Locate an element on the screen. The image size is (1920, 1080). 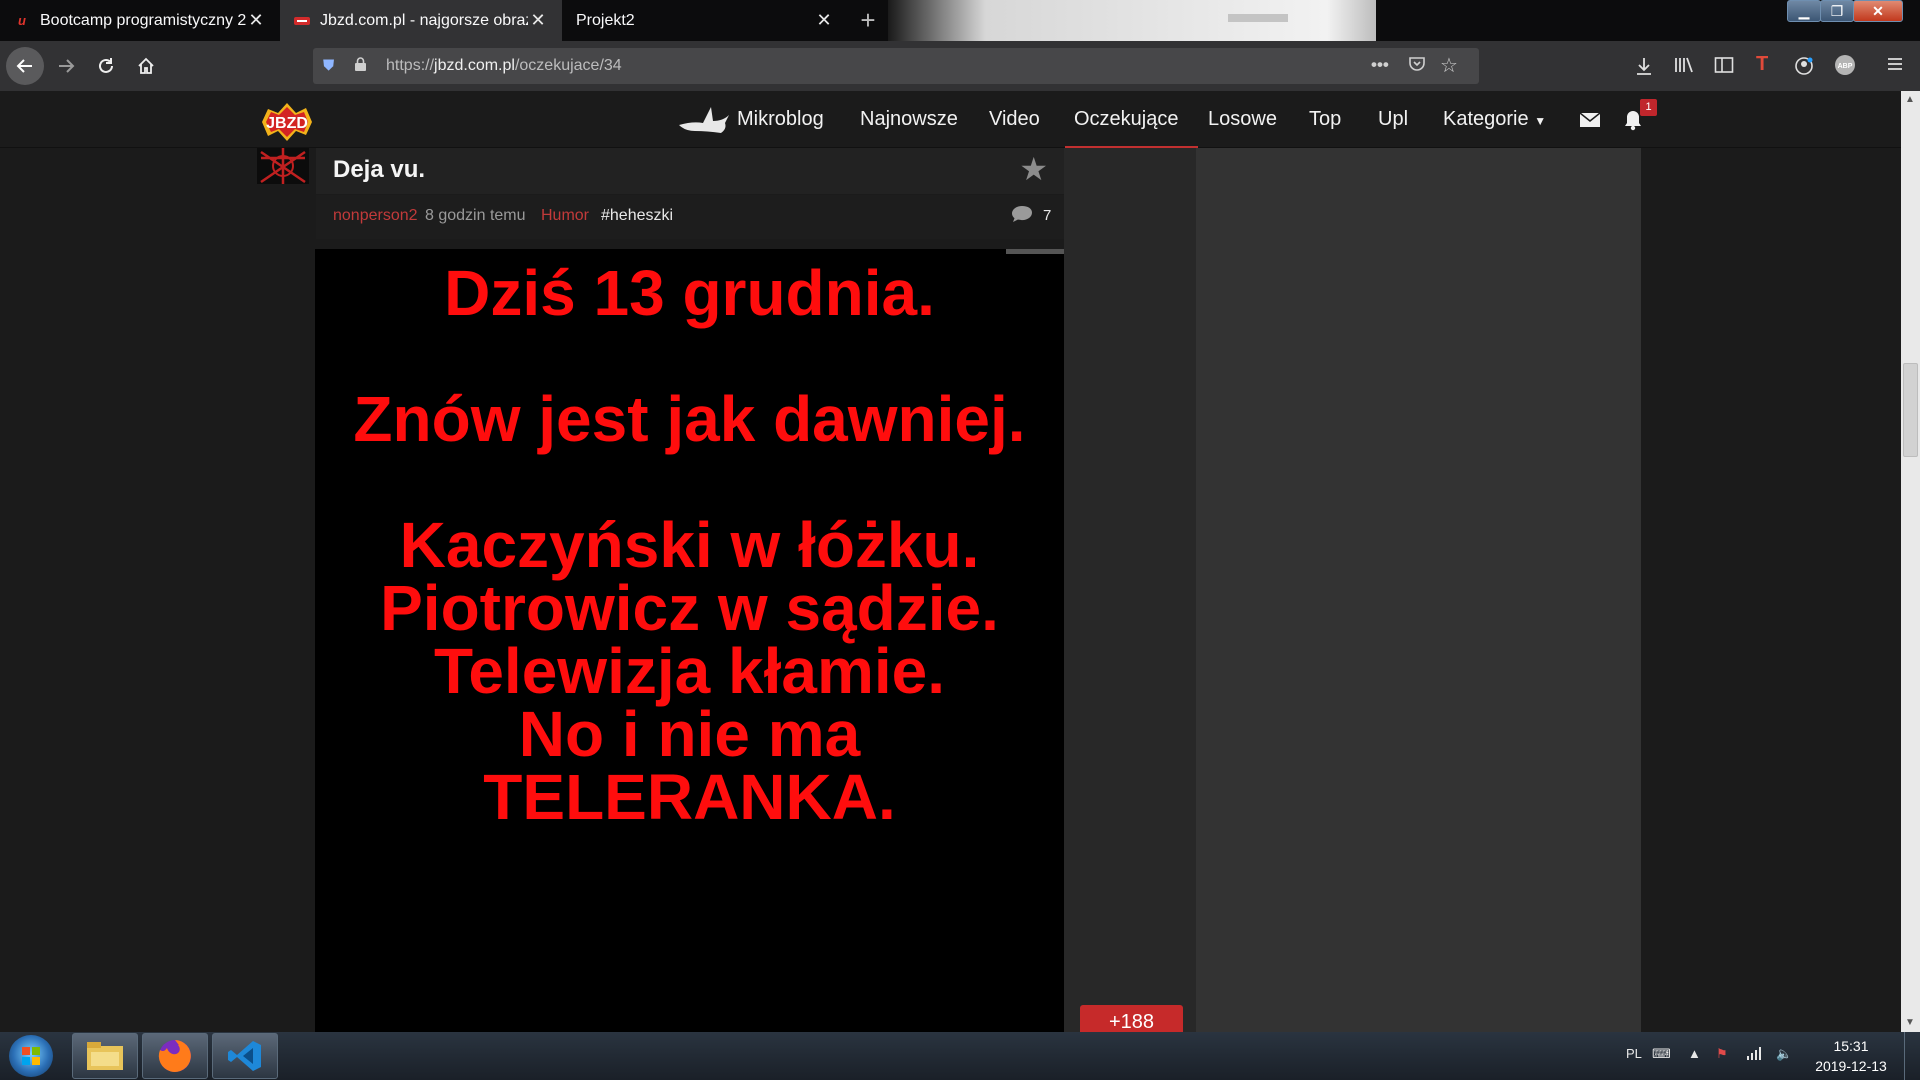
pocket-icon is located at coordinates (1417, 66).